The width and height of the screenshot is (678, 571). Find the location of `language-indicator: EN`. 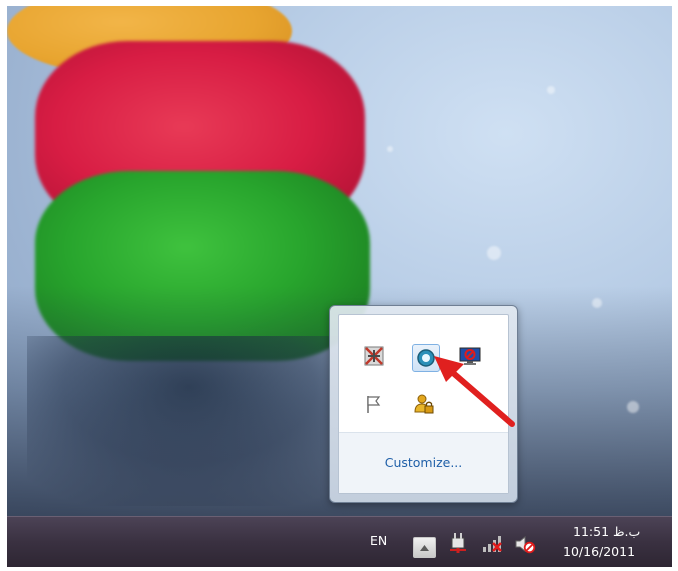

language-indicator: EN is located at coordinates (378, 540).